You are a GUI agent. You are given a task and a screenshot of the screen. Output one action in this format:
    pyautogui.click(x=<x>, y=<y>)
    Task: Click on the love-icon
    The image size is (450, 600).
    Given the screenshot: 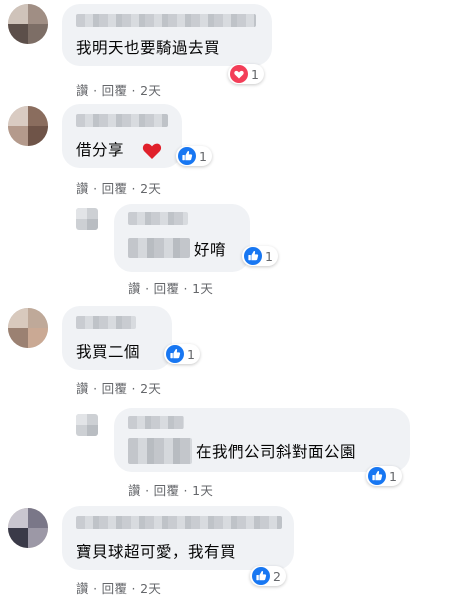 What is the action you would take?
    pyautogui.click(x=239, y=74)
    